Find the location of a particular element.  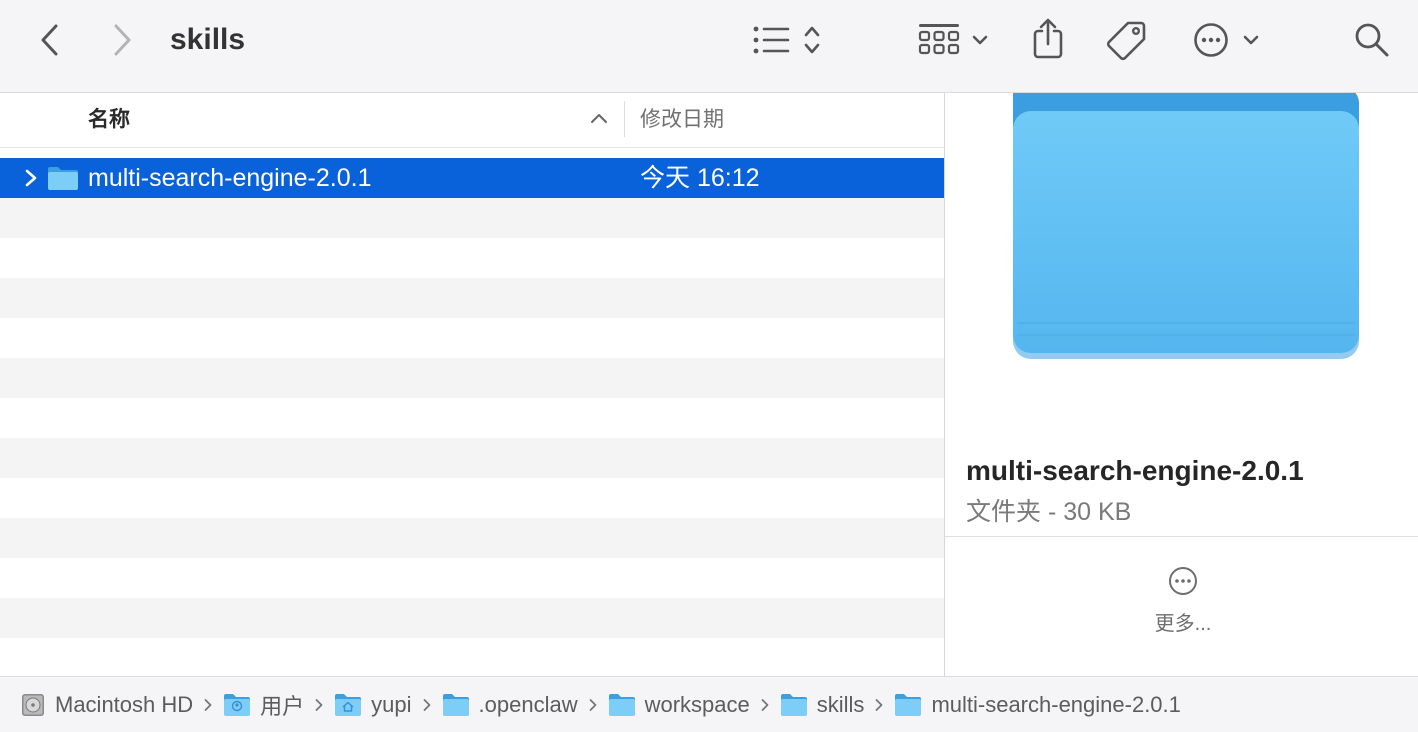

path-item-macintosh-hd: Macintosh HD is located at coordinates (106, 705).